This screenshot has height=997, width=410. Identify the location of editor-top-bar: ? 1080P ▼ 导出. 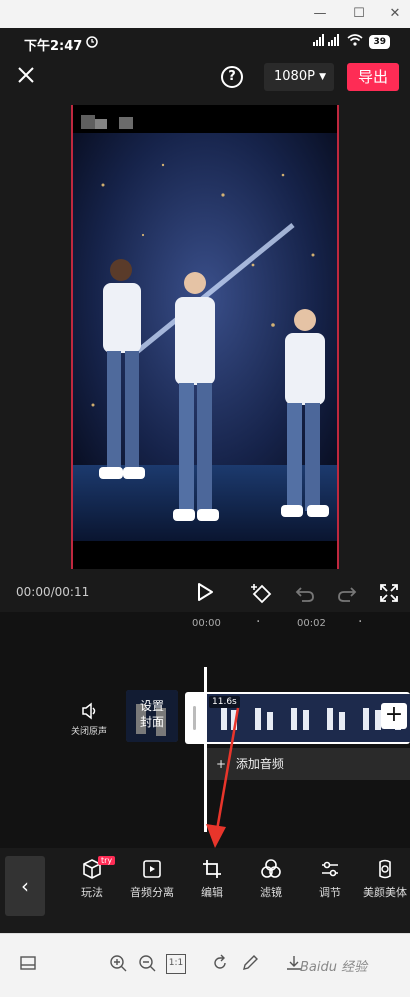
(205, 78).